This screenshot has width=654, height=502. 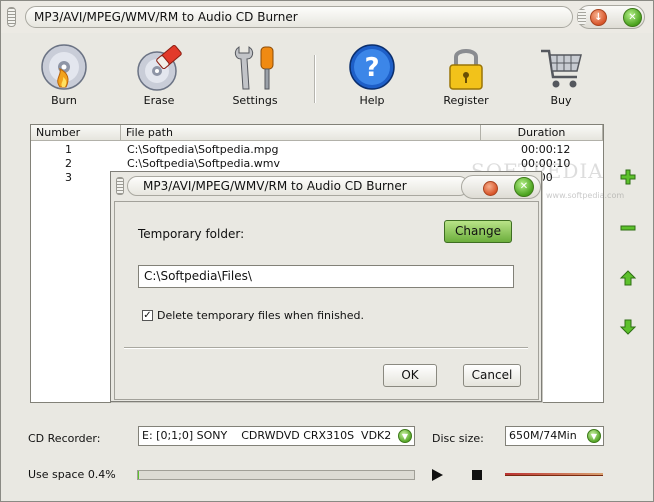 I want to click on cancel-button: Cancel, so click(x=492, y=375).